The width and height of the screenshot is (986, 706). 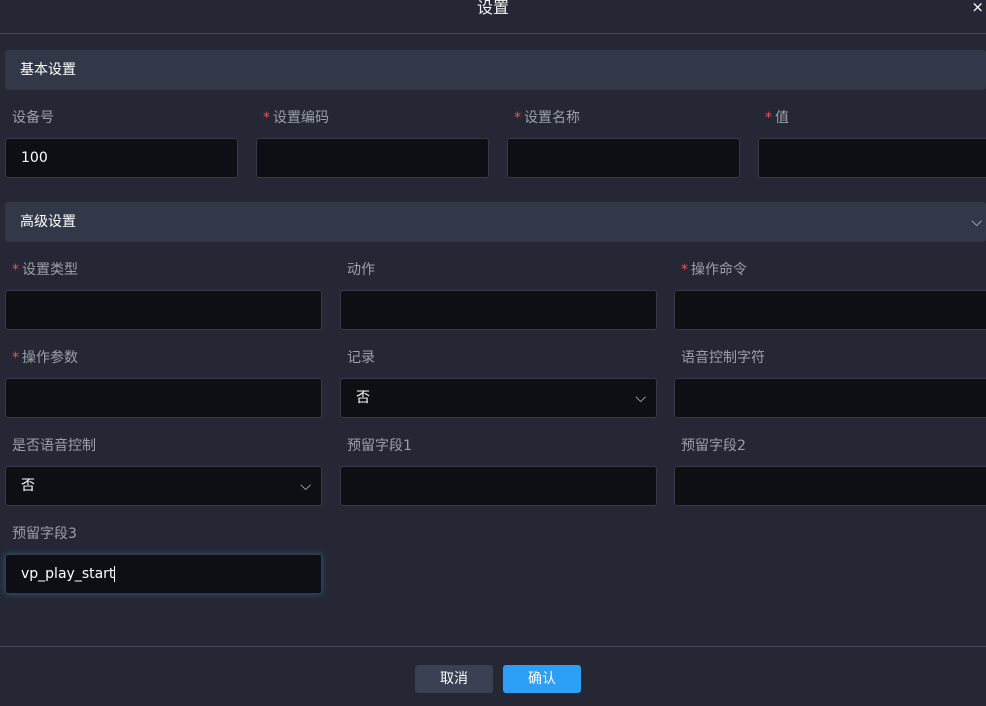 I want to click on field-label-text: 语音控制字符, so click(x=723, y=358).